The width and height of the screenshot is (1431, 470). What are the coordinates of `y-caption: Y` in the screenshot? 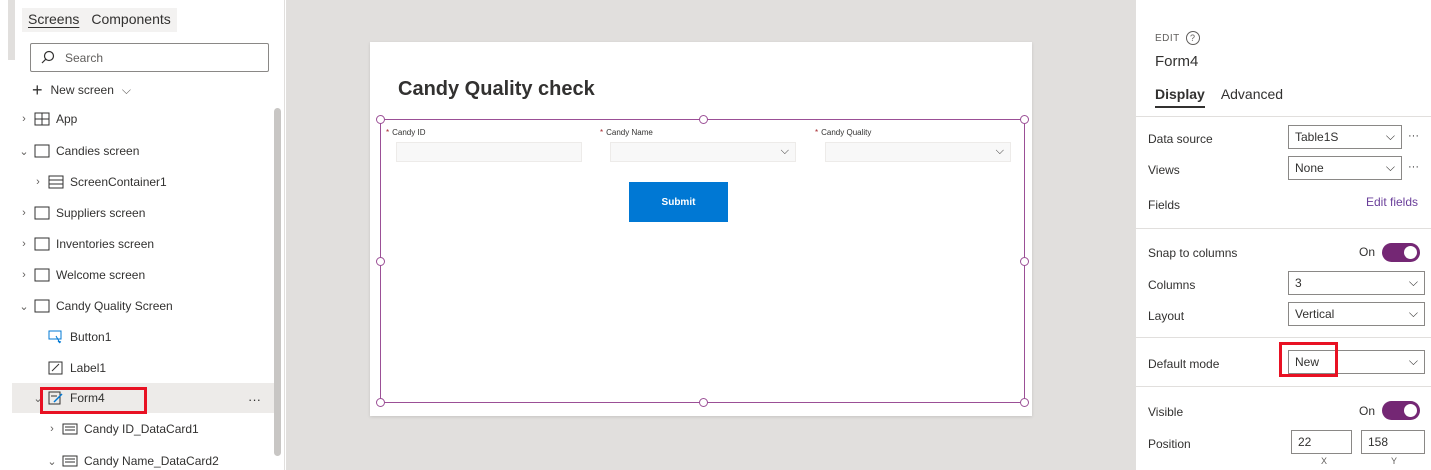 It's located at (1394, 461).